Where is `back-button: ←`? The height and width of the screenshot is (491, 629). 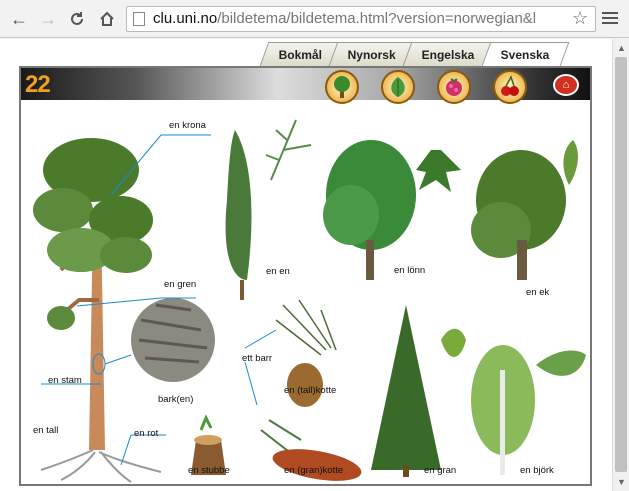 back-button: ← is located at coordinates (19, 19).